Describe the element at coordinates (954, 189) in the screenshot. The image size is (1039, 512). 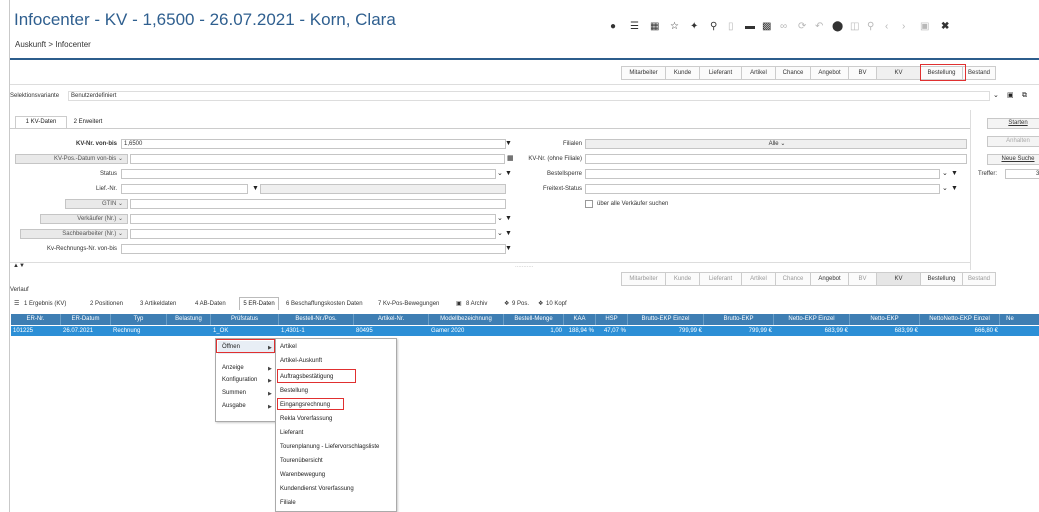
I see `freitext-filter-icon: ▼` at that location.